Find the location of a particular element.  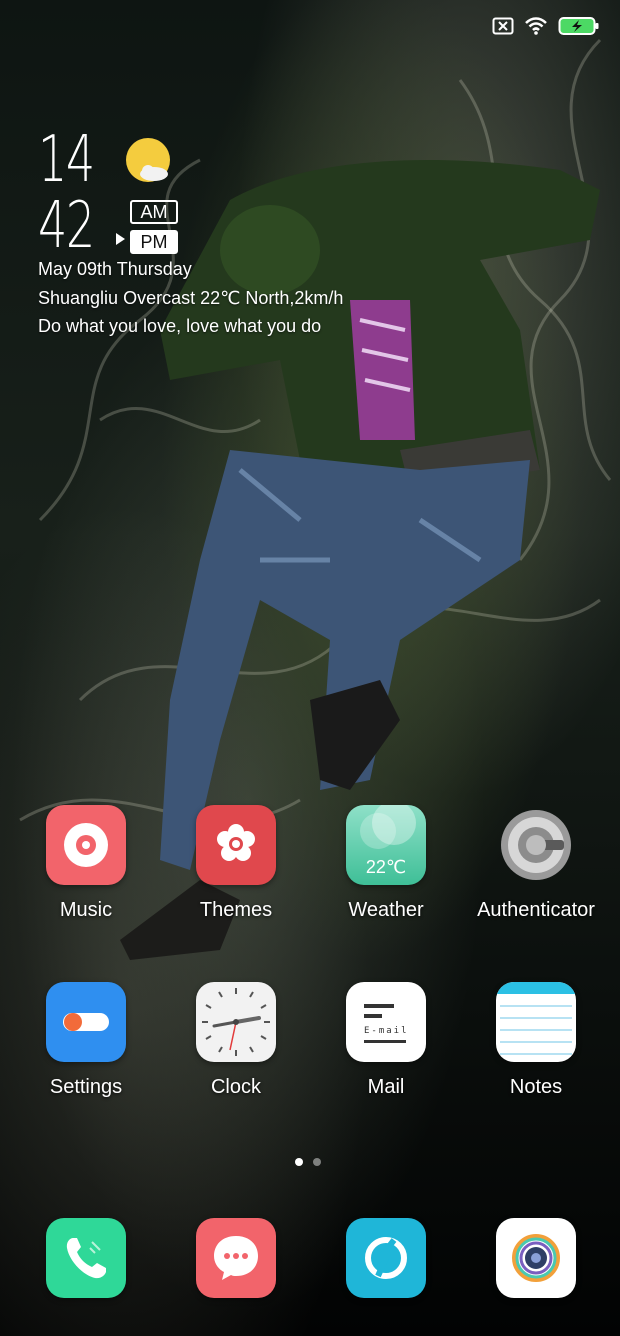

dock-messages is located at coordinates (236, 1258).